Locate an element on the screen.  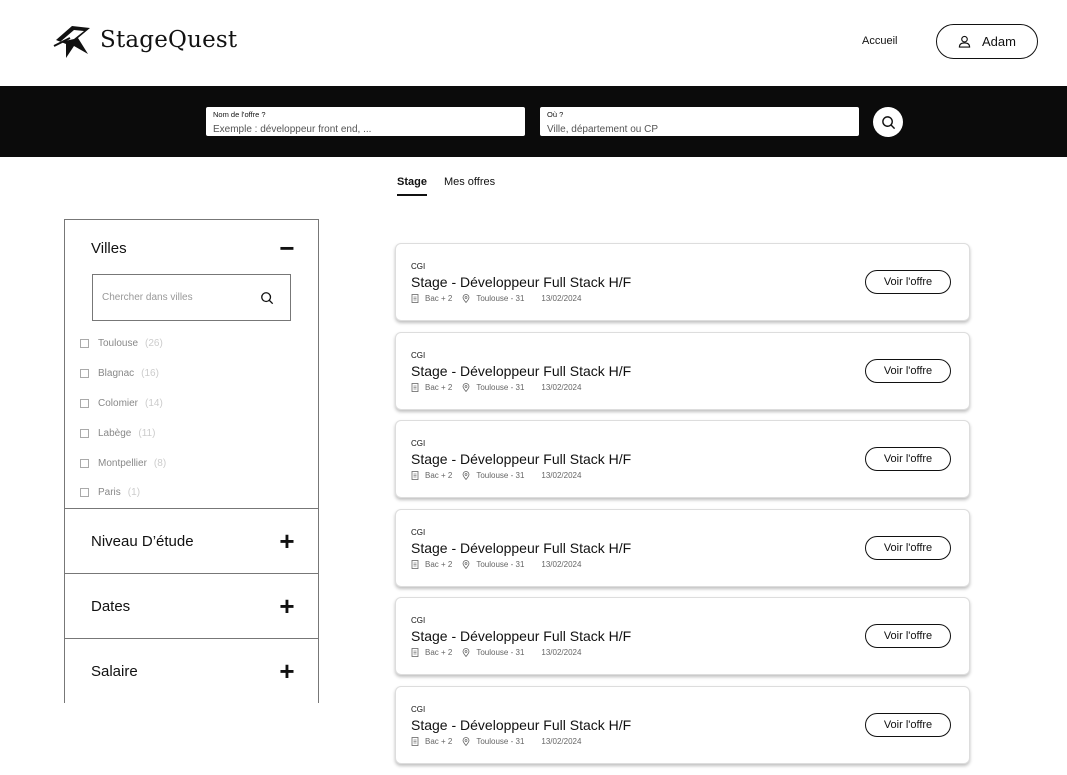
city-option-labege: Labège (11) is located at coordinates (199, 433).